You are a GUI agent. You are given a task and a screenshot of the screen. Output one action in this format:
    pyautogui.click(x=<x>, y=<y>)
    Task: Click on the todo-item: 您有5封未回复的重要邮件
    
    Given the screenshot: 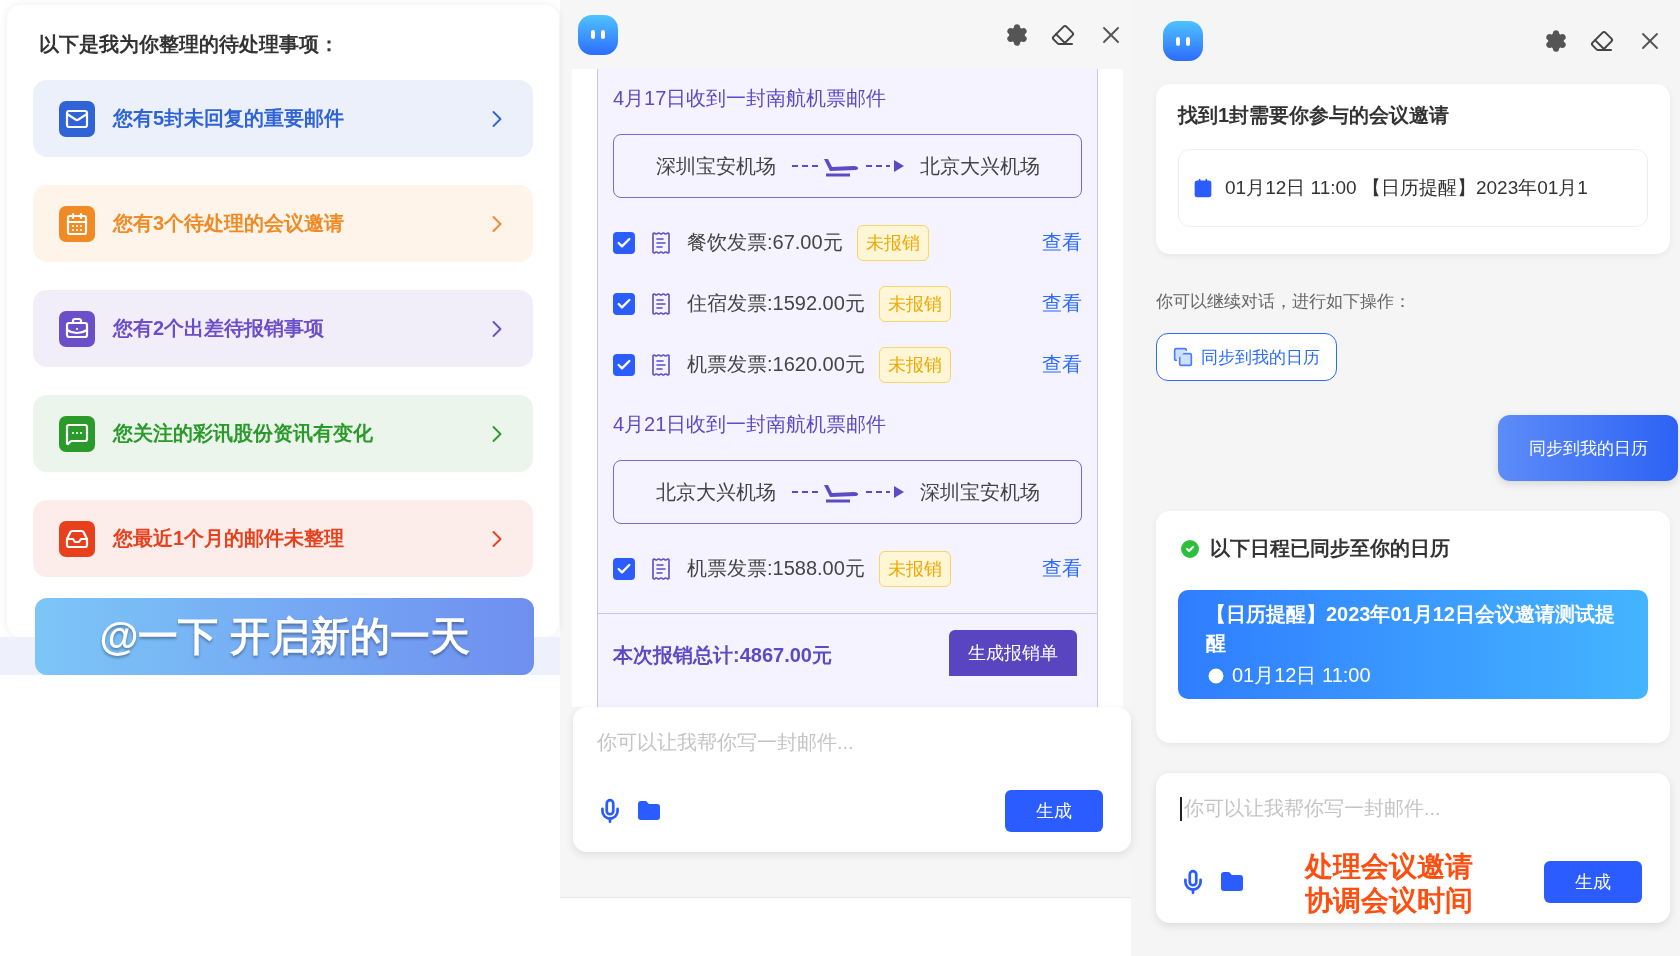 What is the action you would take?
    pyautogui.click(x=283, y=118)
    